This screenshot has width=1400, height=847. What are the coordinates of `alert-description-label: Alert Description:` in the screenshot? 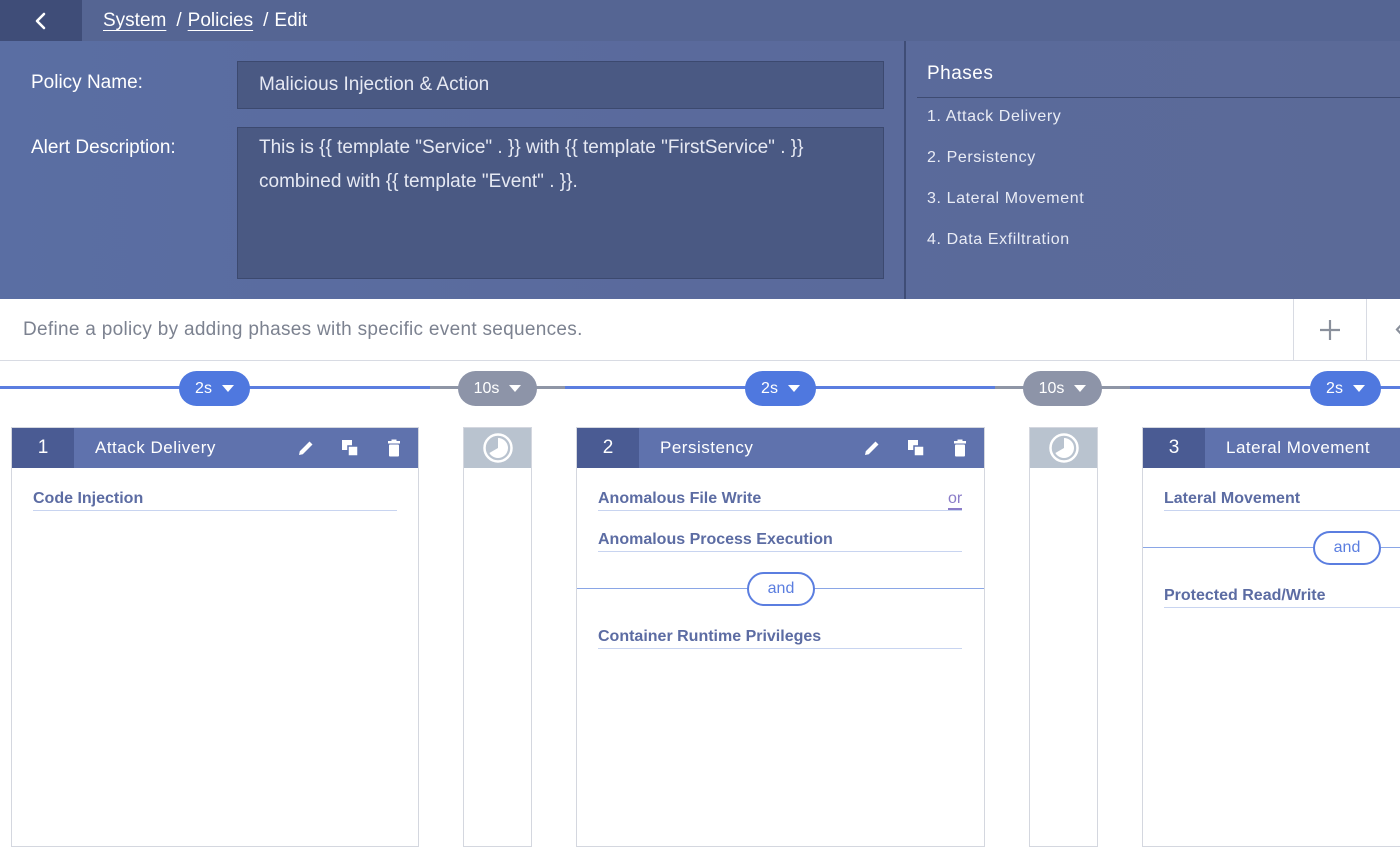 It's located at (103, 147).